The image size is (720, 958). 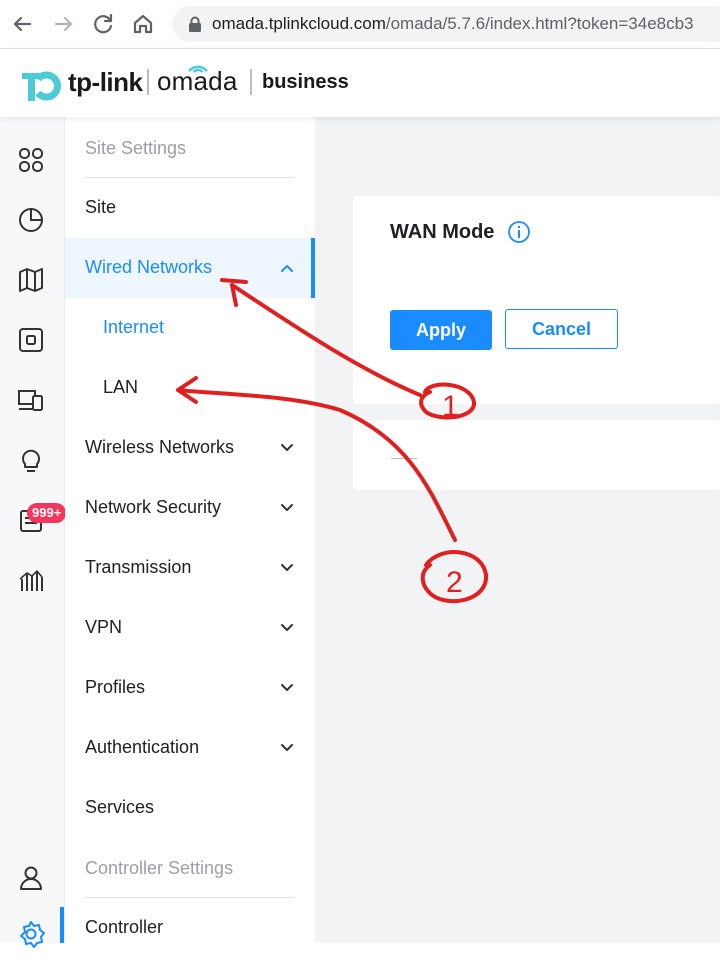 What do you see at coordinates (561, 329) in the screenshot?
I see `cancel-button: Cancel` at bounding box center [561, 329].